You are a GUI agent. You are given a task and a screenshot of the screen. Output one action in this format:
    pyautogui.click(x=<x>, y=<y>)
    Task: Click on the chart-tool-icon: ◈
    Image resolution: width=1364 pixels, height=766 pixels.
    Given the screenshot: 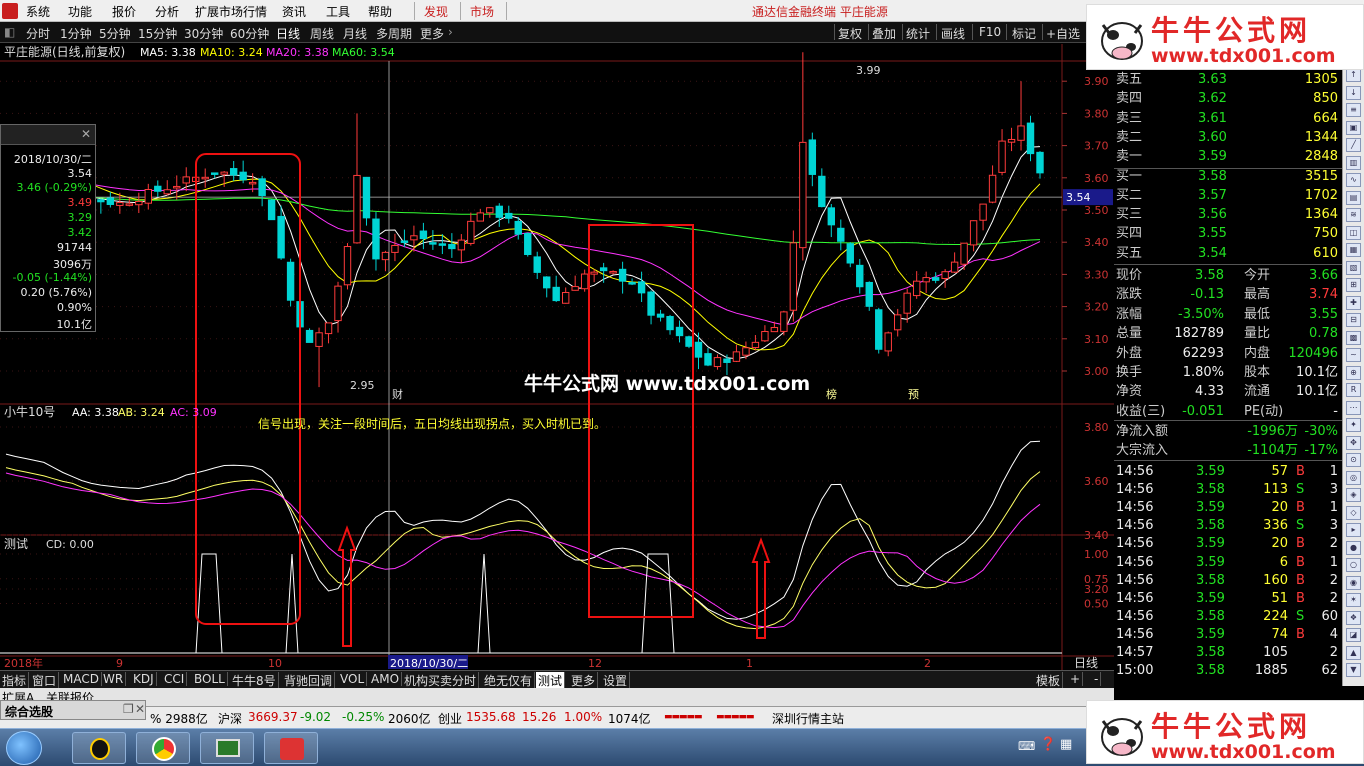 What is the action you would take?
    pyautogui.click(x=1353, y=495)
    